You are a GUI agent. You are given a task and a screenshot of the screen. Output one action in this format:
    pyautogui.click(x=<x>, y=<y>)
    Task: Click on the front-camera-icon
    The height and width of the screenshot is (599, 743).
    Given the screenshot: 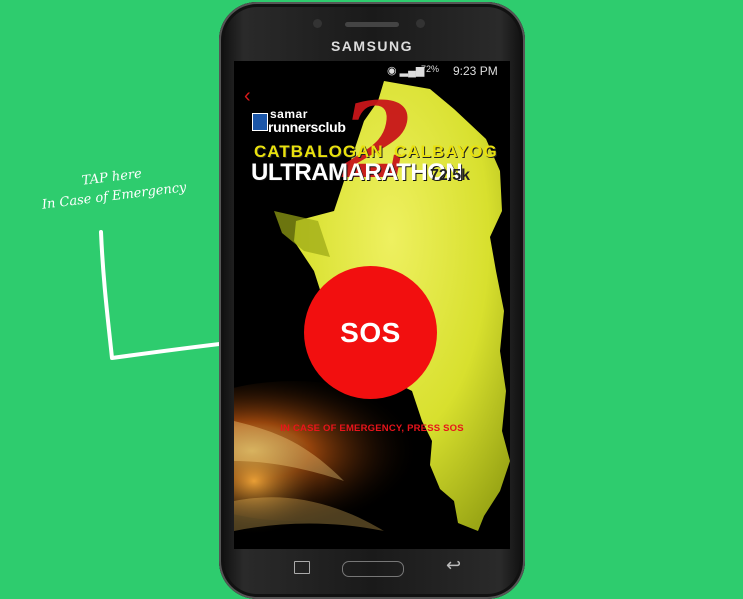 What is the action you would take?
    pyautogui.click(x=420, y=23)
    